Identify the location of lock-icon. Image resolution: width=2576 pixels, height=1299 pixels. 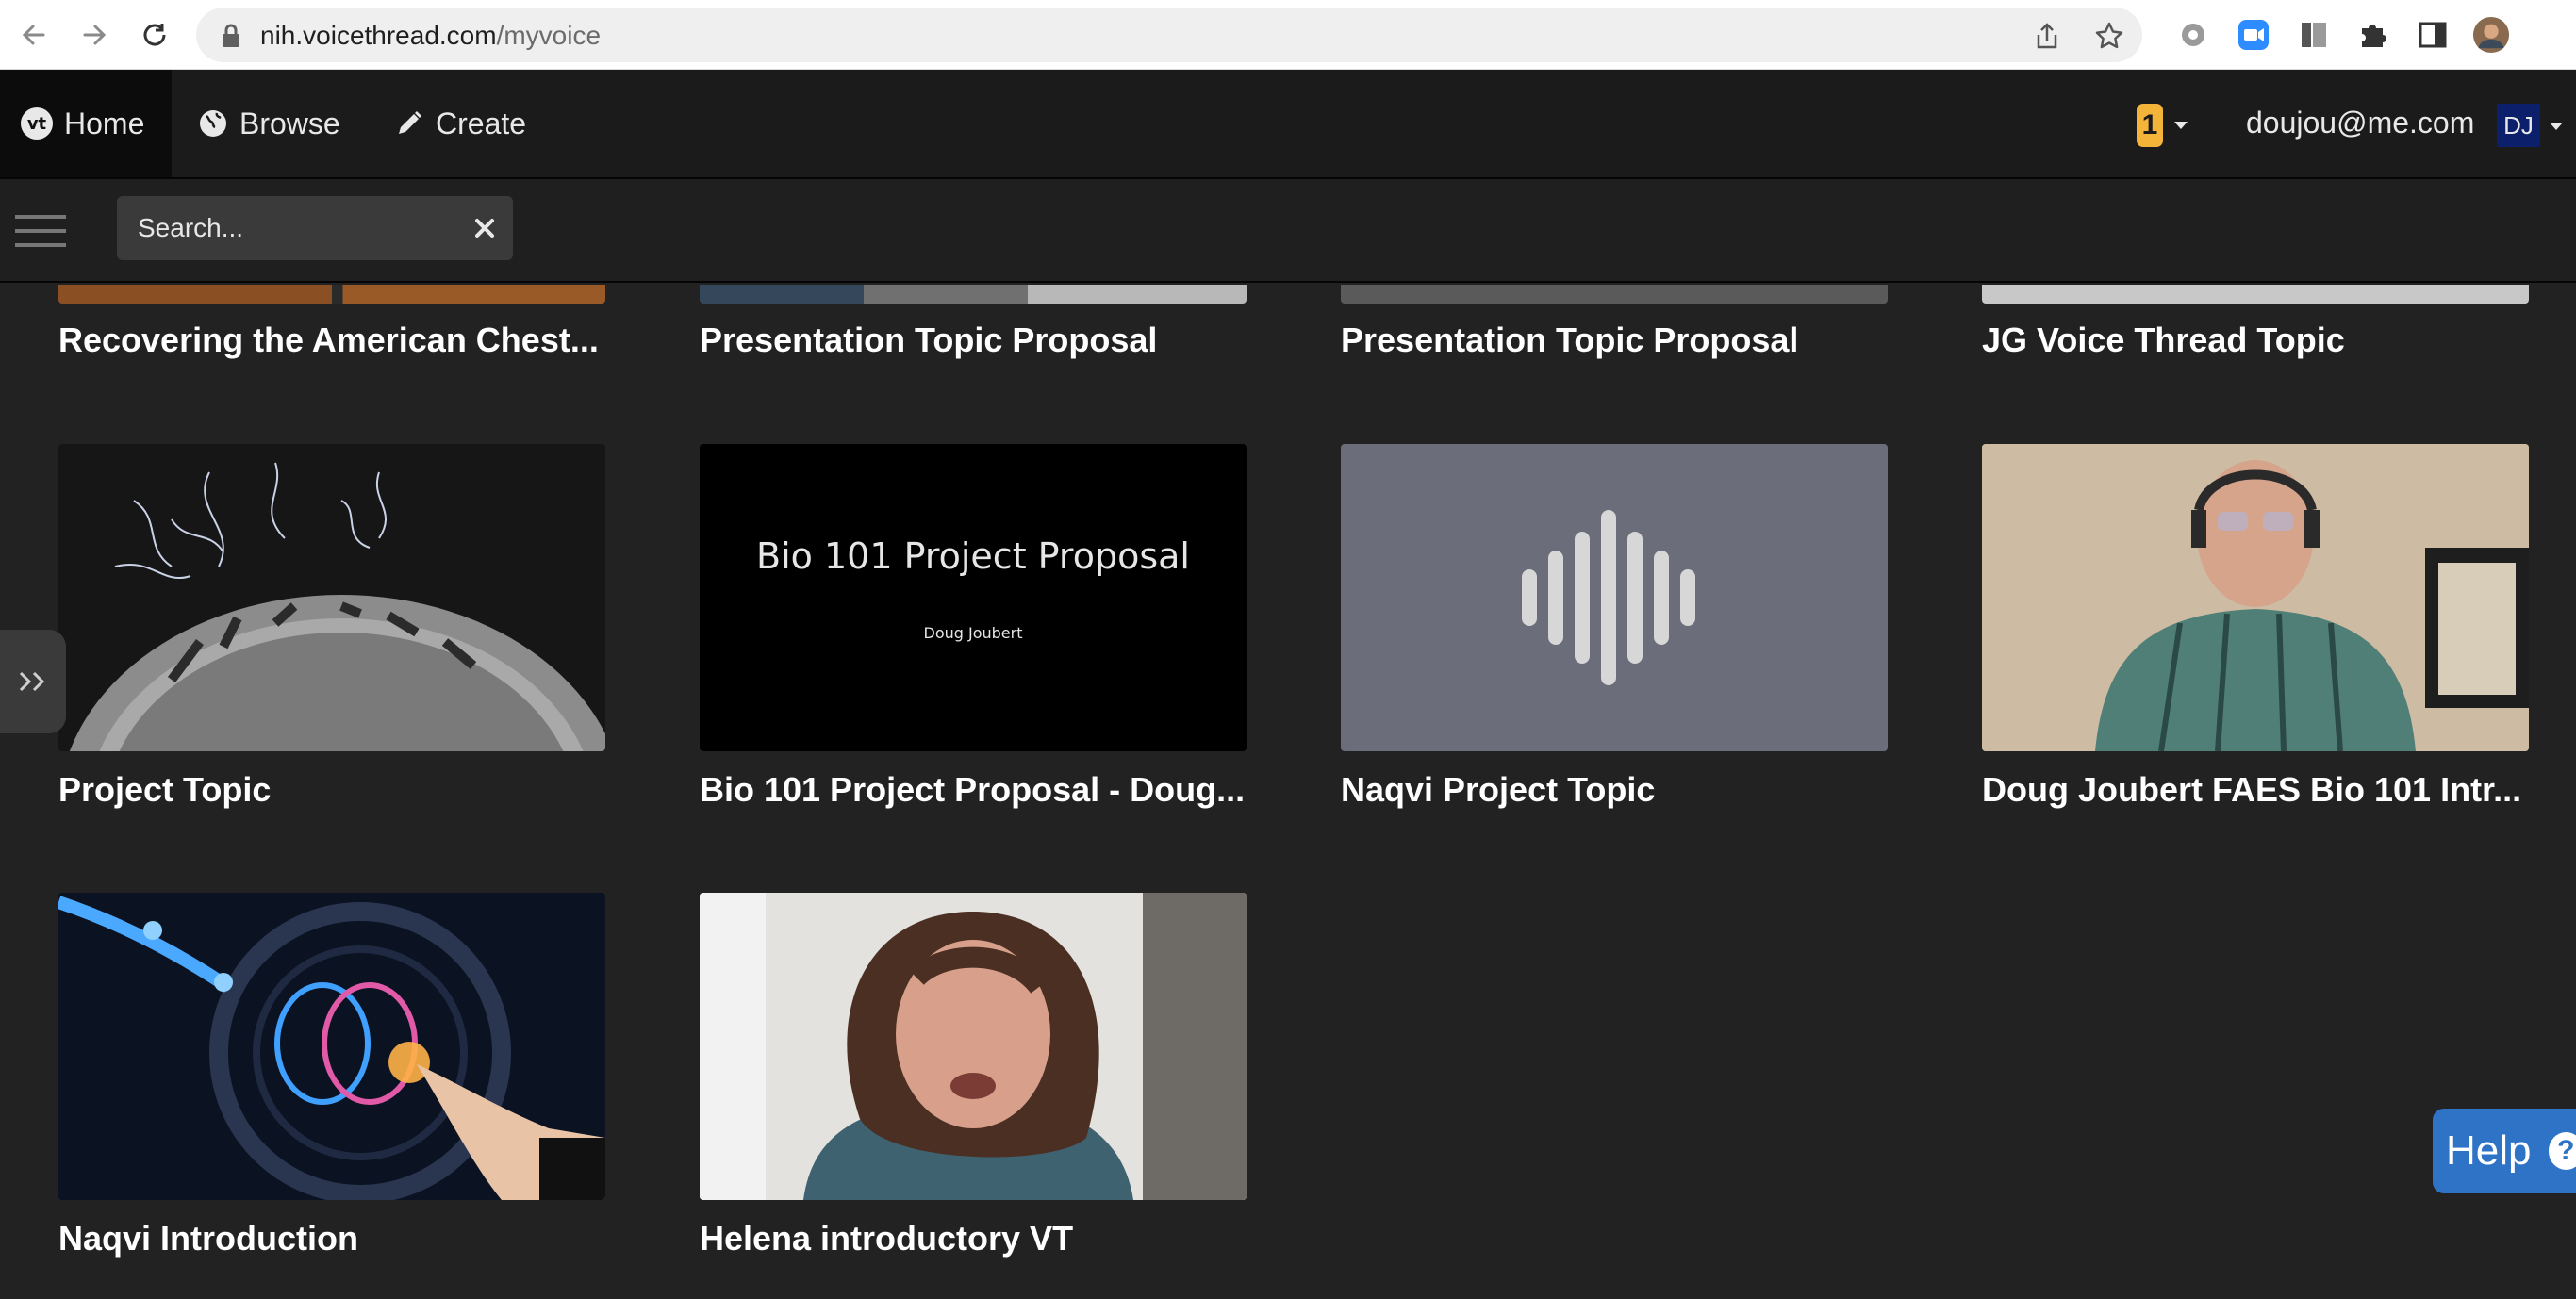
(231, 35).